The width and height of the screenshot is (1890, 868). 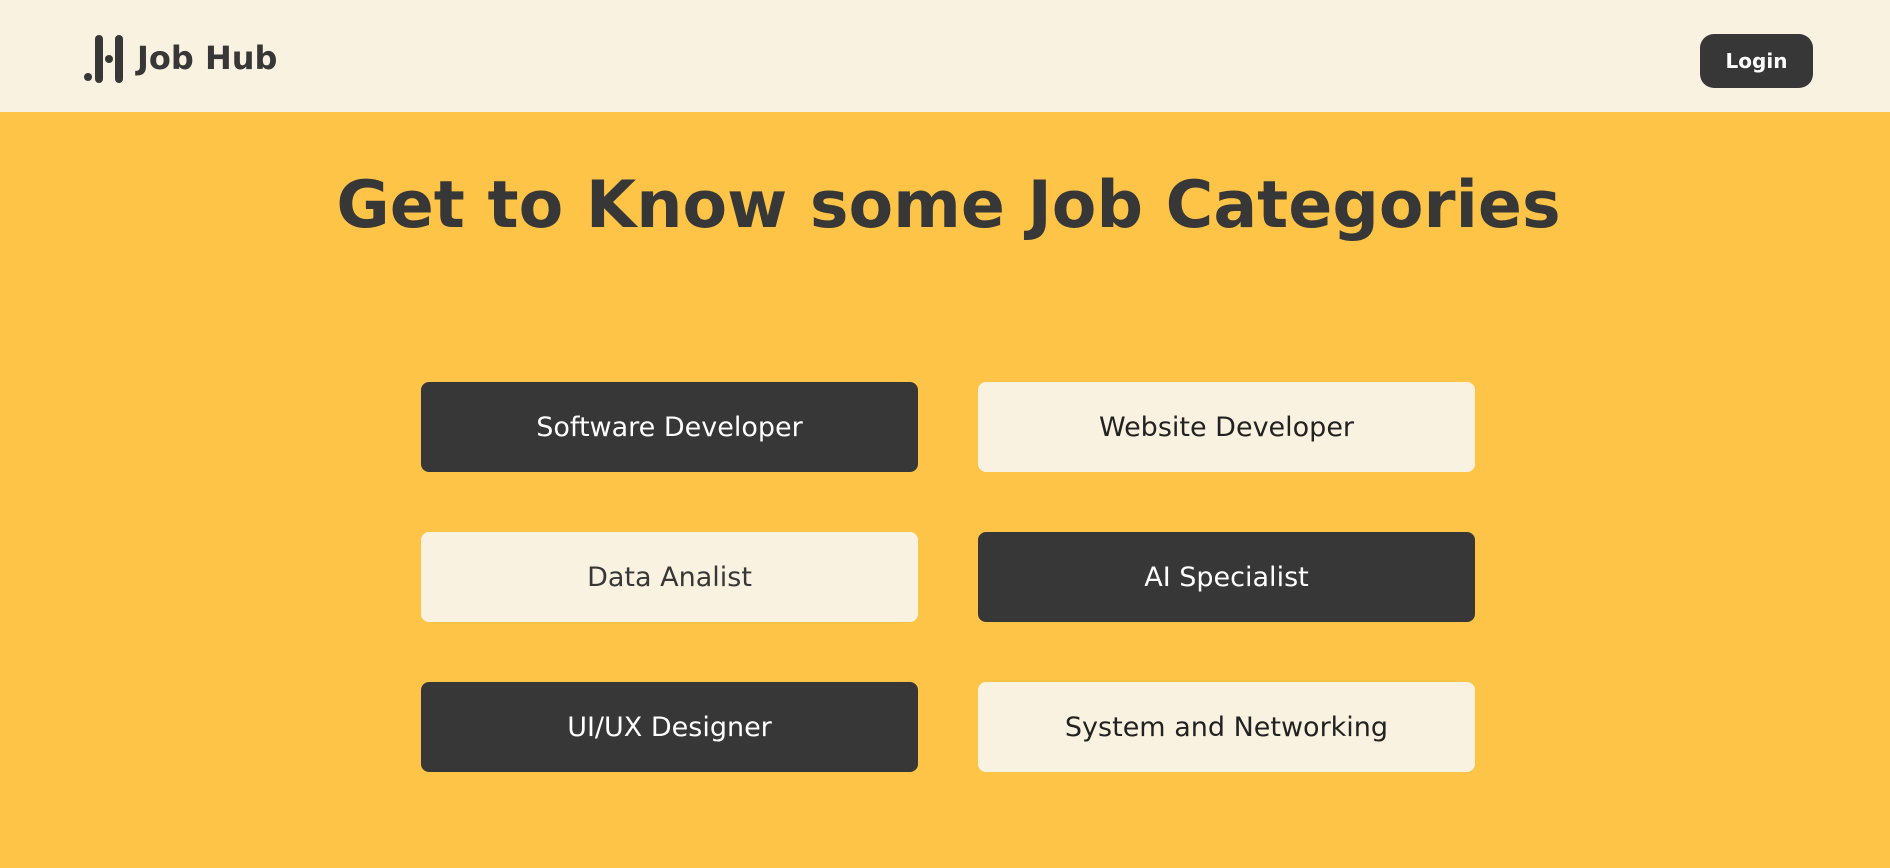 I want to click on brand-name: Job Hub, so click(x=207, y=58).